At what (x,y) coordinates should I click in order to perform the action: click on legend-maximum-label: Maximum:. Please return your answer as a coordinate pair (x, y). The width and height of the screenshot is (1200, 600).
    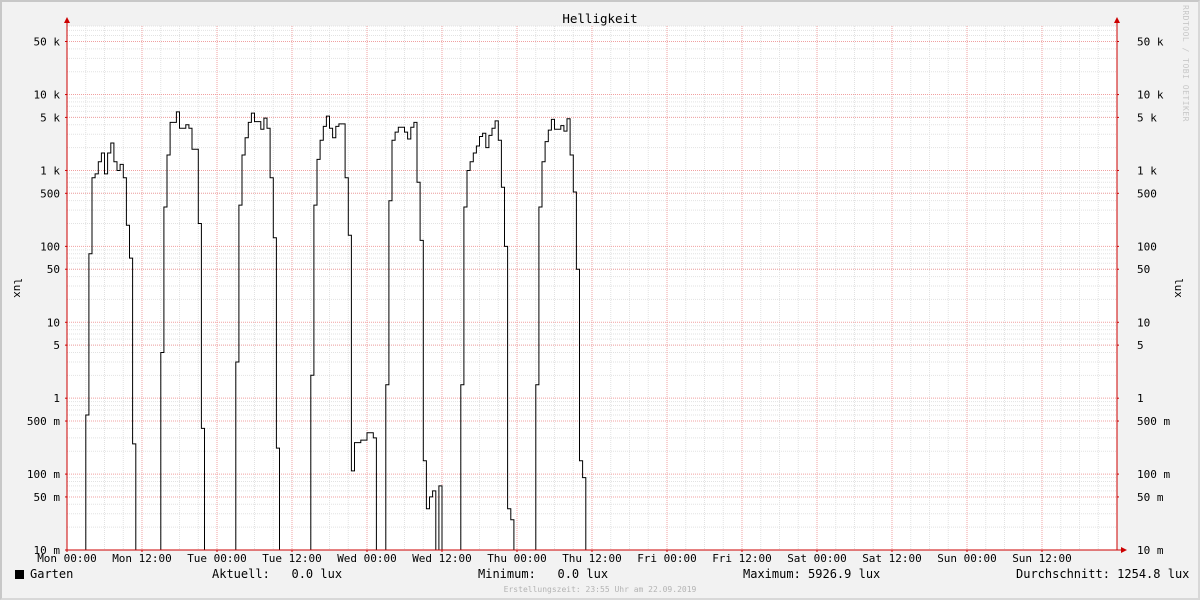
    Looking at the image, I should click on (772, 574).